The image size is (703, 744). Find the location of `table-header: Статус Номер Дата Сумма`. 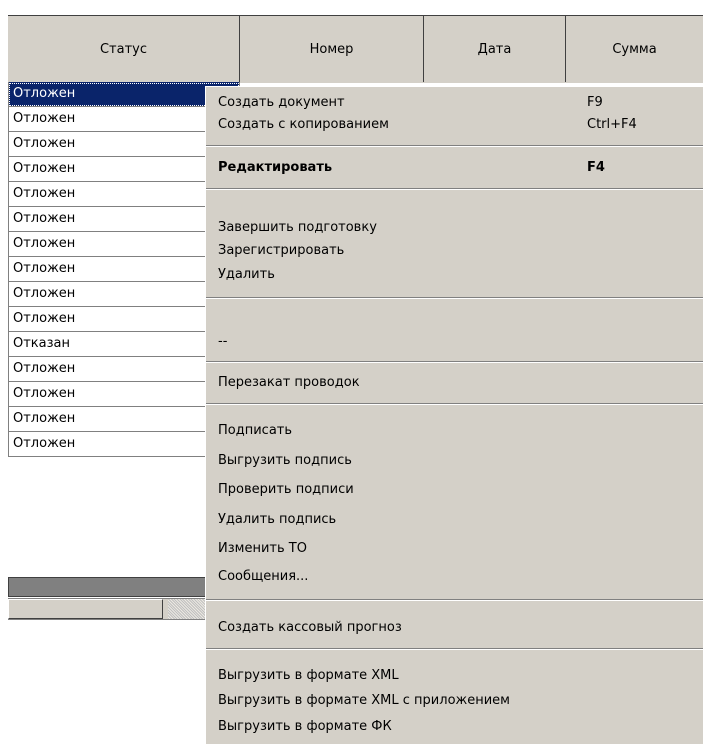

table-header: Статус Номер Дата Сумма is located at coordinates (355, 49).